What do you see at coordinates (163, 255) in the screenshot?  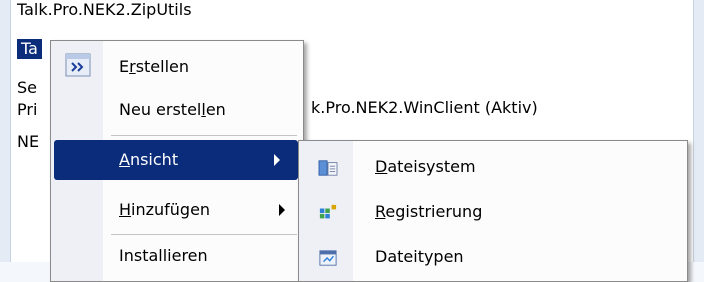 I see `menu-label-installieren: Installieren` at bounding box center [163, 255].